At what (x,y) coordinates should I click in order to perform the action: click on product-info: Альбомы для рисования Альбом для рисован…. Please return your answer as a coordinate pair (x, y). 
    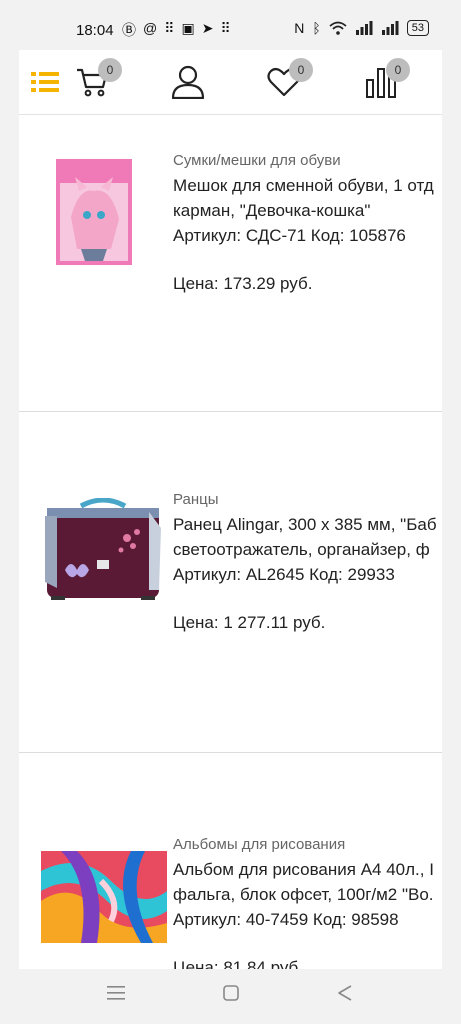
    Looking at the image, I should click on (303, 902).